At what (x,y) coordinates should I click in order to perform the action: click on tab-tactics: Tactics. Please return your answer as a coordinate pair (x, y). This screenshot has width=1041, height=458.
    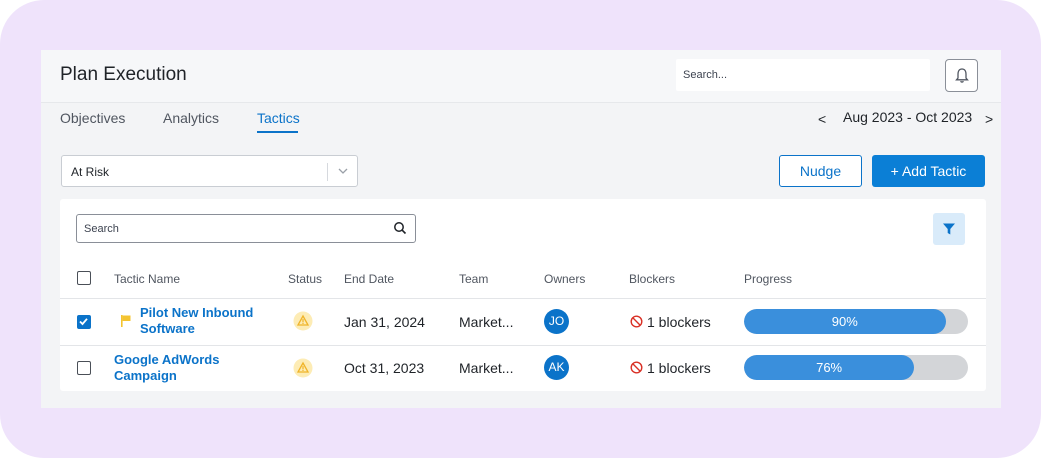
    Looking at the image, I should click on (278, 118).